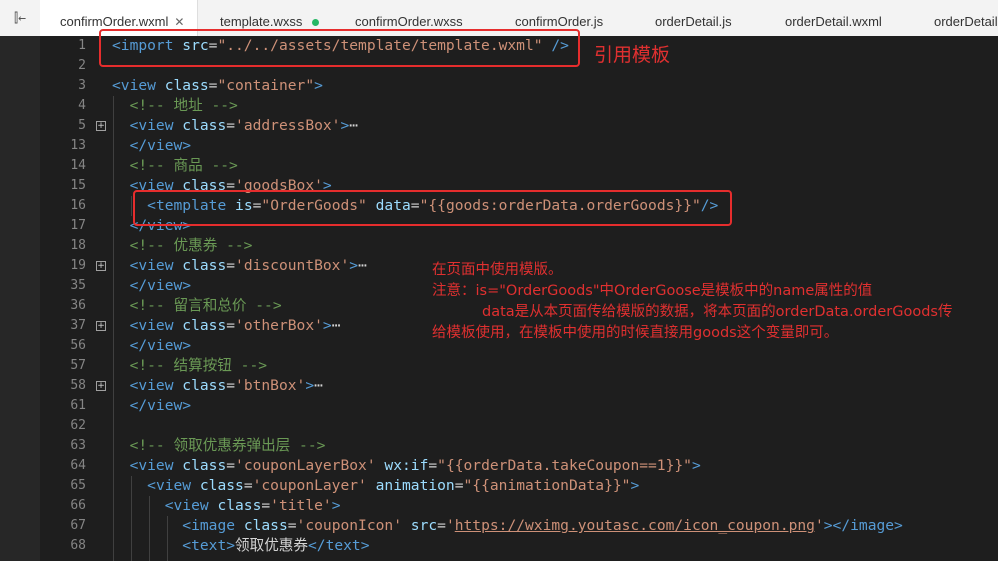  Describe the element at coordinates (160, 405) in the screenshot. I see `code-token: </view>` at that location.